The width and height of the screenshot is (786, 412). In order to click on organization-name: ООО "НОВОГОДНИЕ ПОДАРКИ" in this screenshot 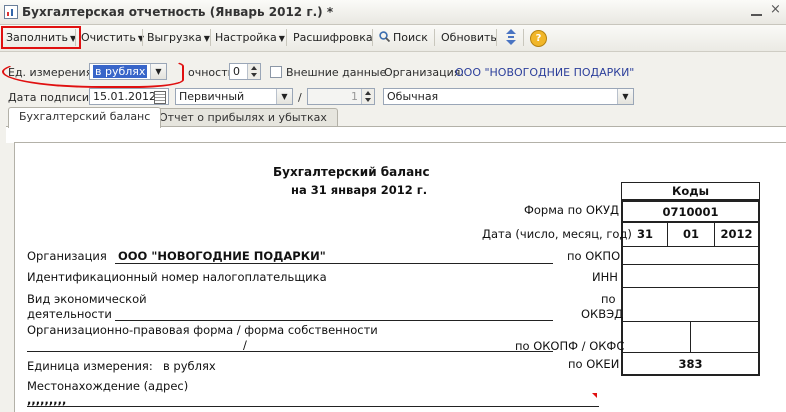, I will do `click(222, 256)`.